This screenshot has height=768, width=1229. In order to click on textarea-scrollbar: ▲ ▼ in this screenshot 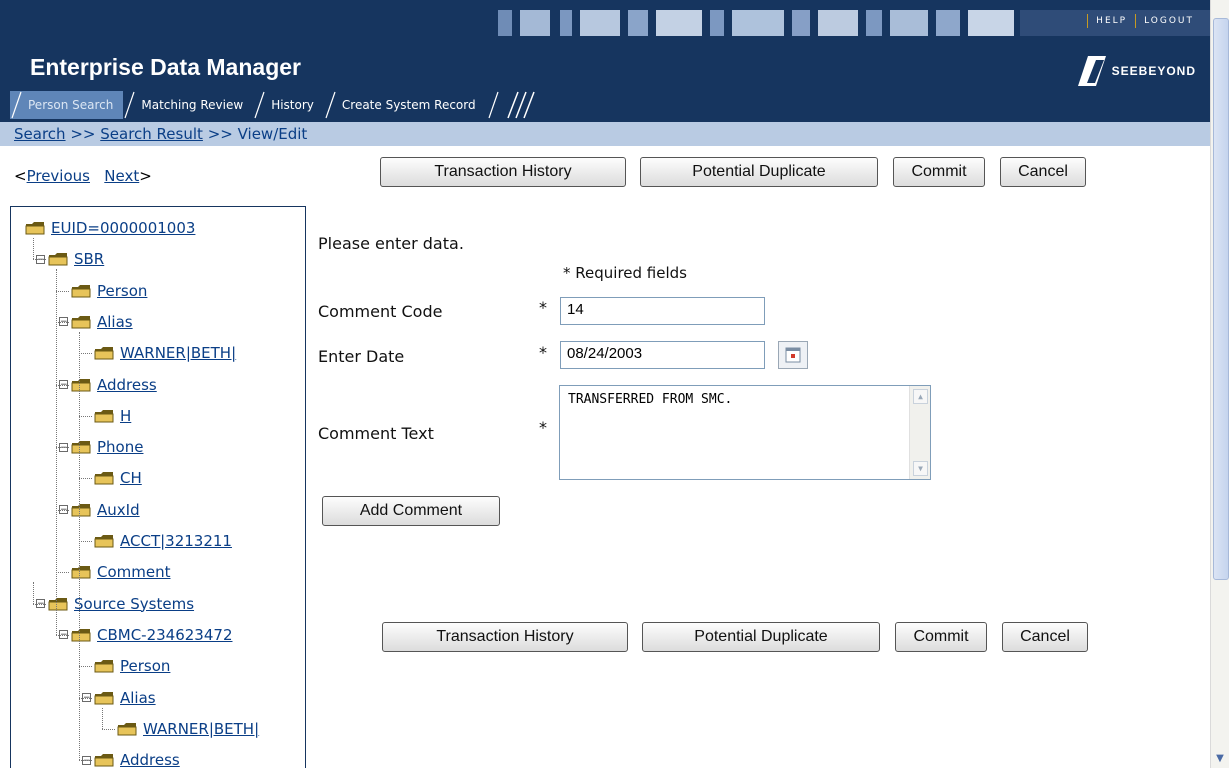, I will do `click(919, 432)`.